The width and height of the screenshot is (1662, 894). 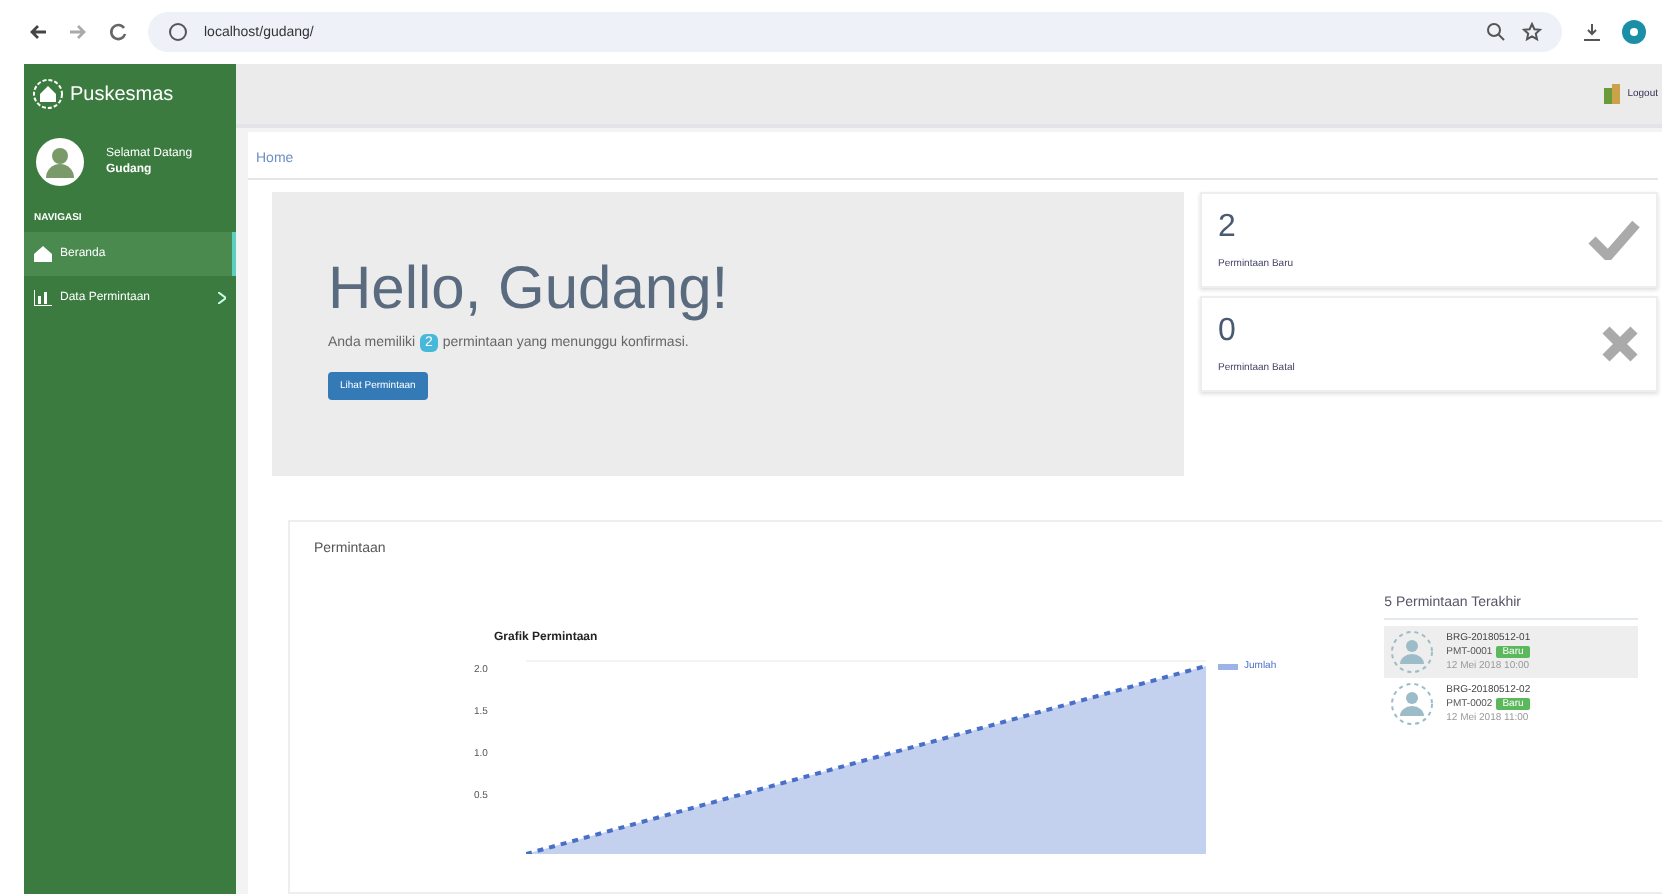 I want to click on brand-name: Puskesmas, so click(x=122, y=94).